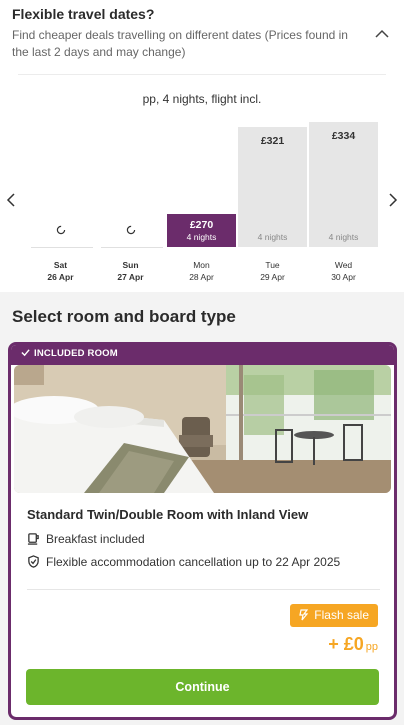 This screenshot has height=725, width=404. What do you see at coordinates (201, 265) in the screenshot?
I see `day-of-week: Mon` at bounding box center [201, 265].